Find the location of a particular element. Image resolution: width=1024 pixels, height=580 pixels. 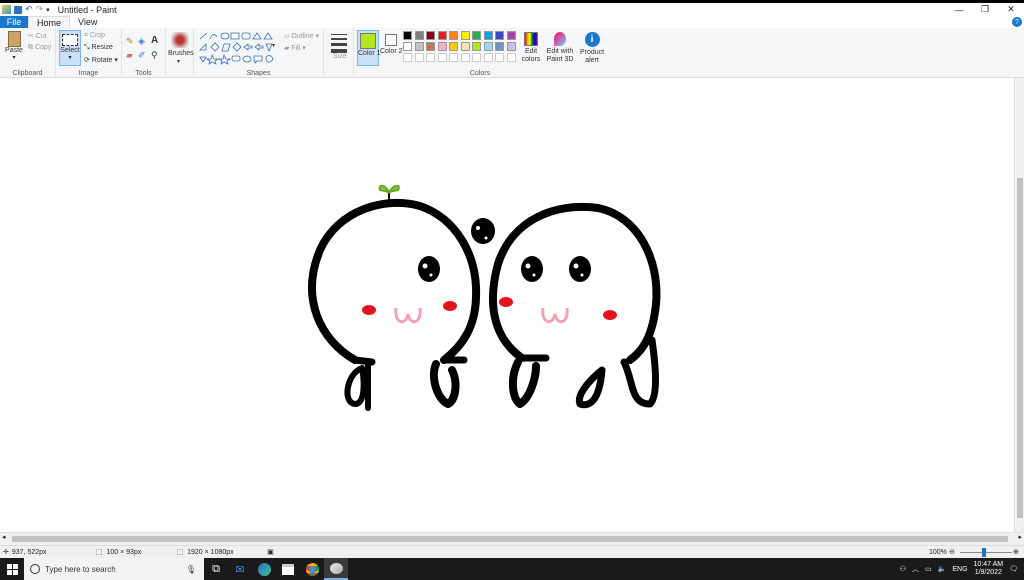

color1-button: Color 1 is located at coordinates (369, 48).